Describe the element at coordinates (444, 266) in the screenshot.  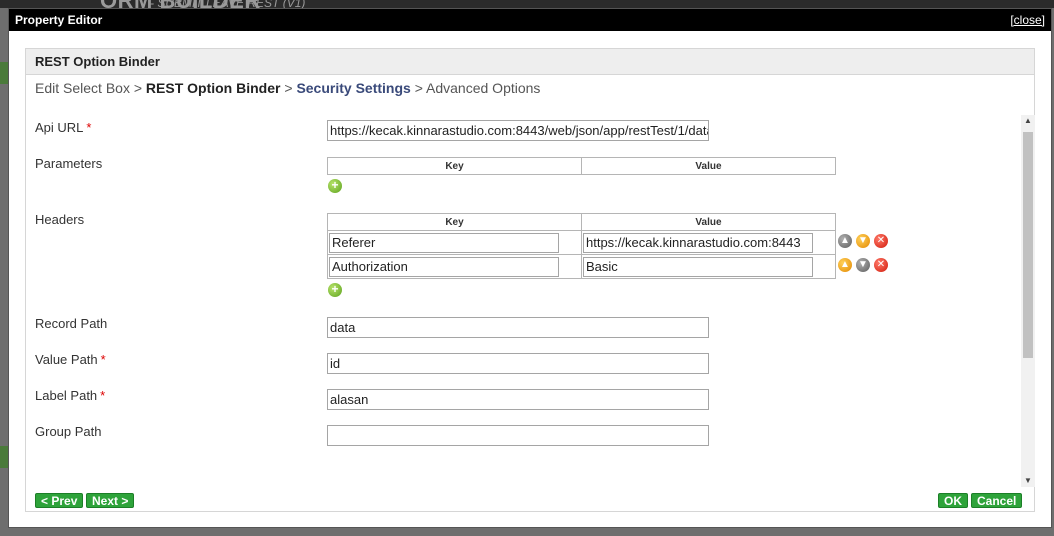
I see `header-key-input: Authorization` at that location.